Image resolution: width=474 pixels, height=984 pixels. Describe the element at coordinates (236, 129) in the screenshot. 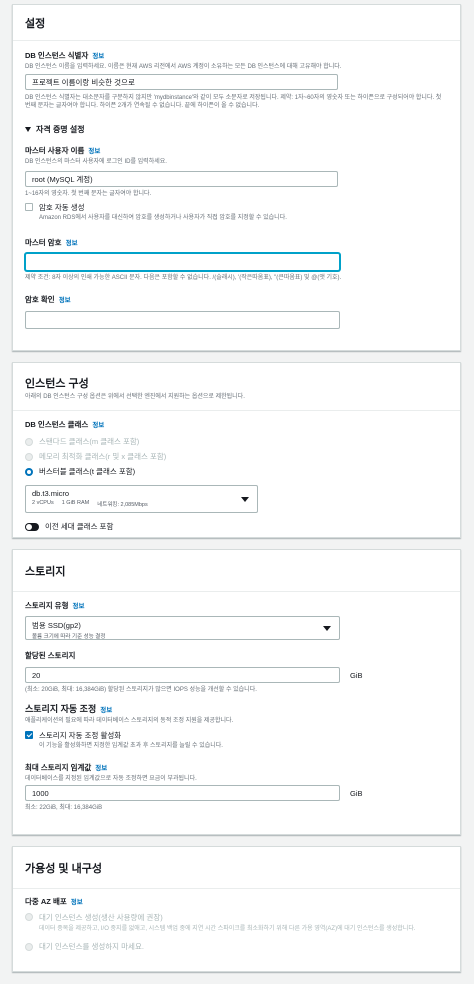

I see `credentials-toggle: 자격 증명 설정` at that location.